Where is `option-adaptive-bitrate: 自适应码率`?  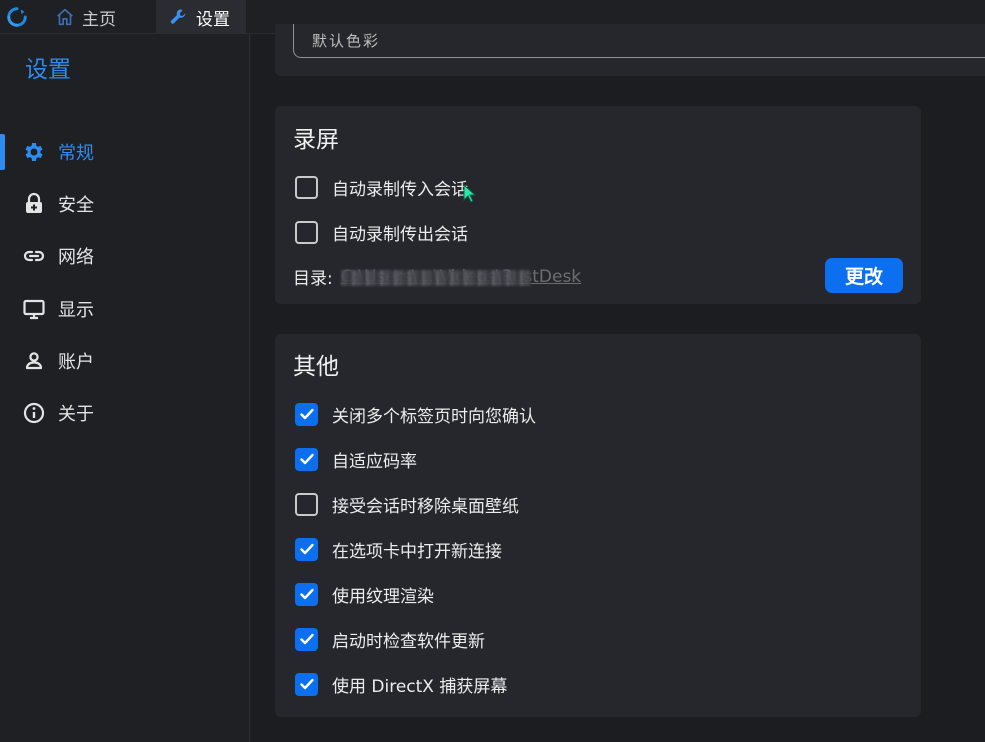
option-adaptive-bitrate: 自适应码率 is located at coordinates (356, 459).